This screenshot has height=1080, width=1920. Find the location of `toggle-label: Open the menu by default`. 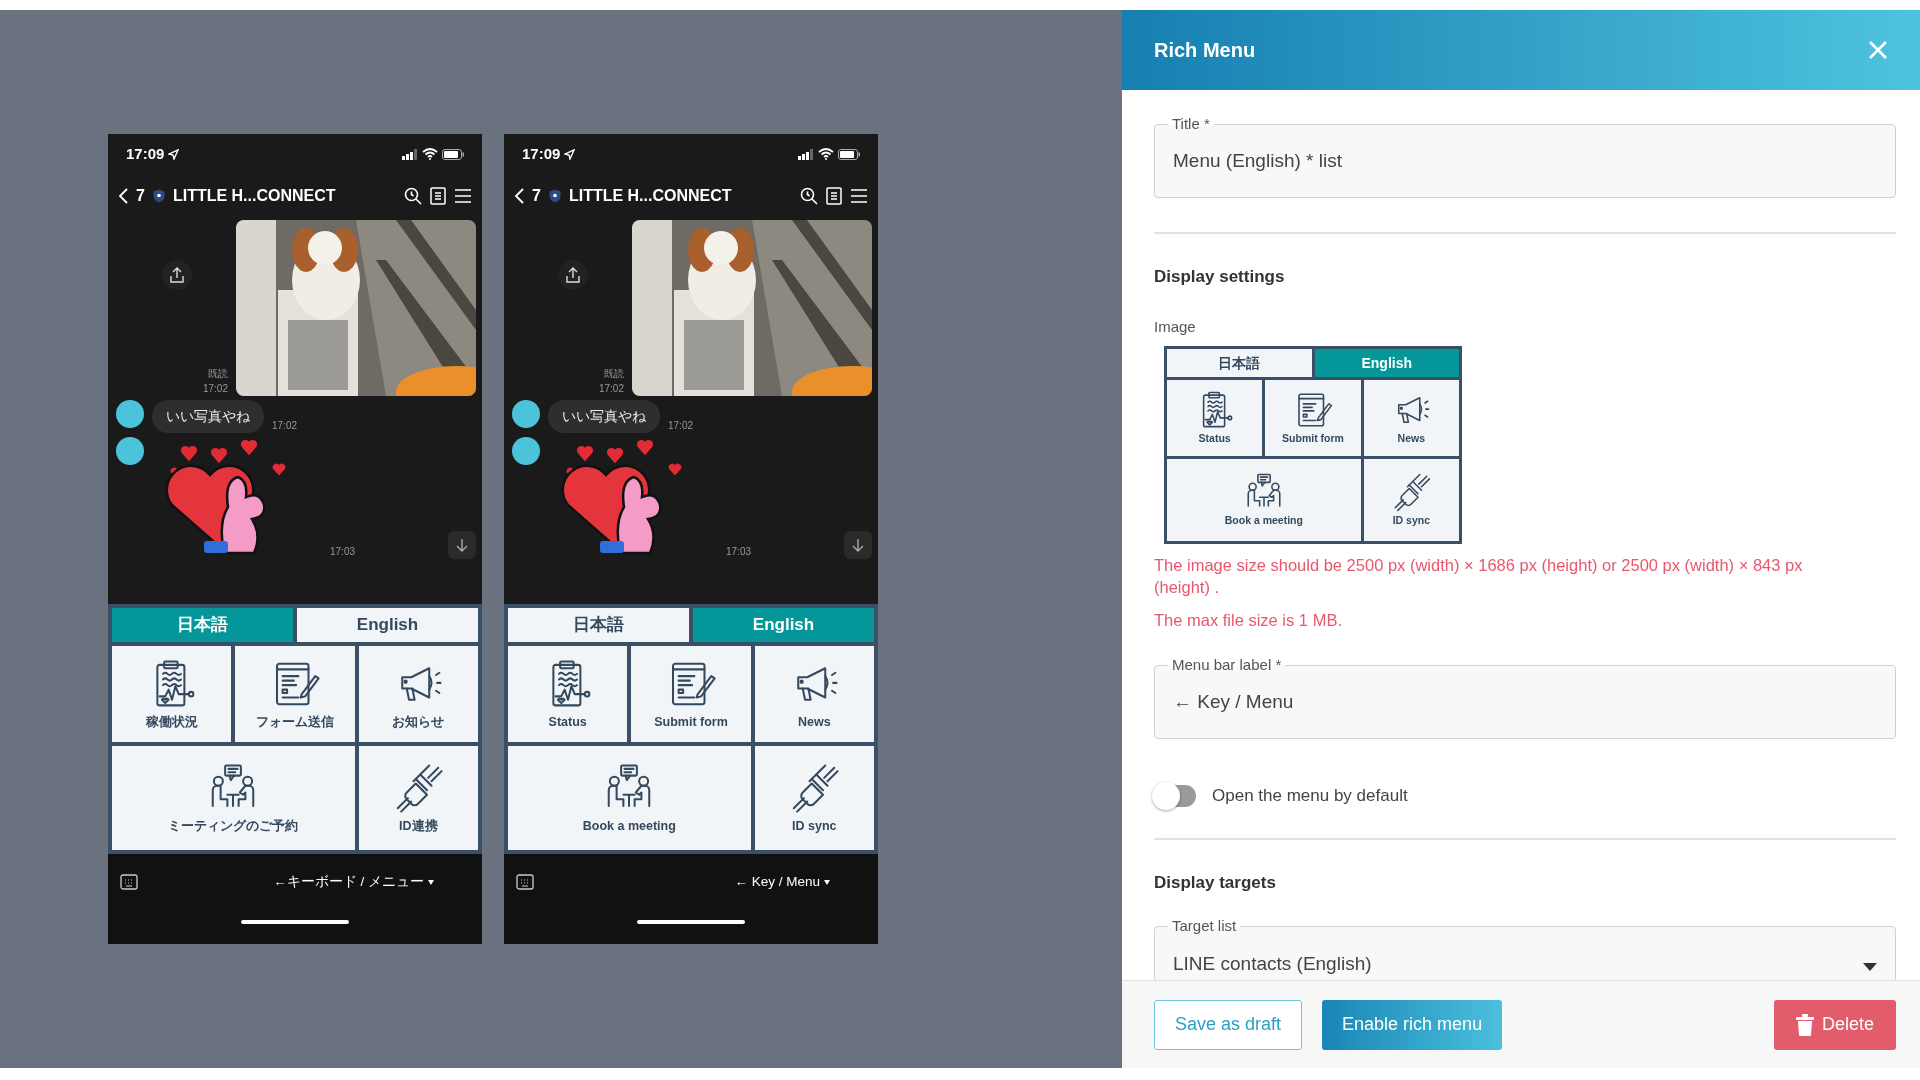

toggle-label: Open the menu by default is located at coordinates (1310, 795).